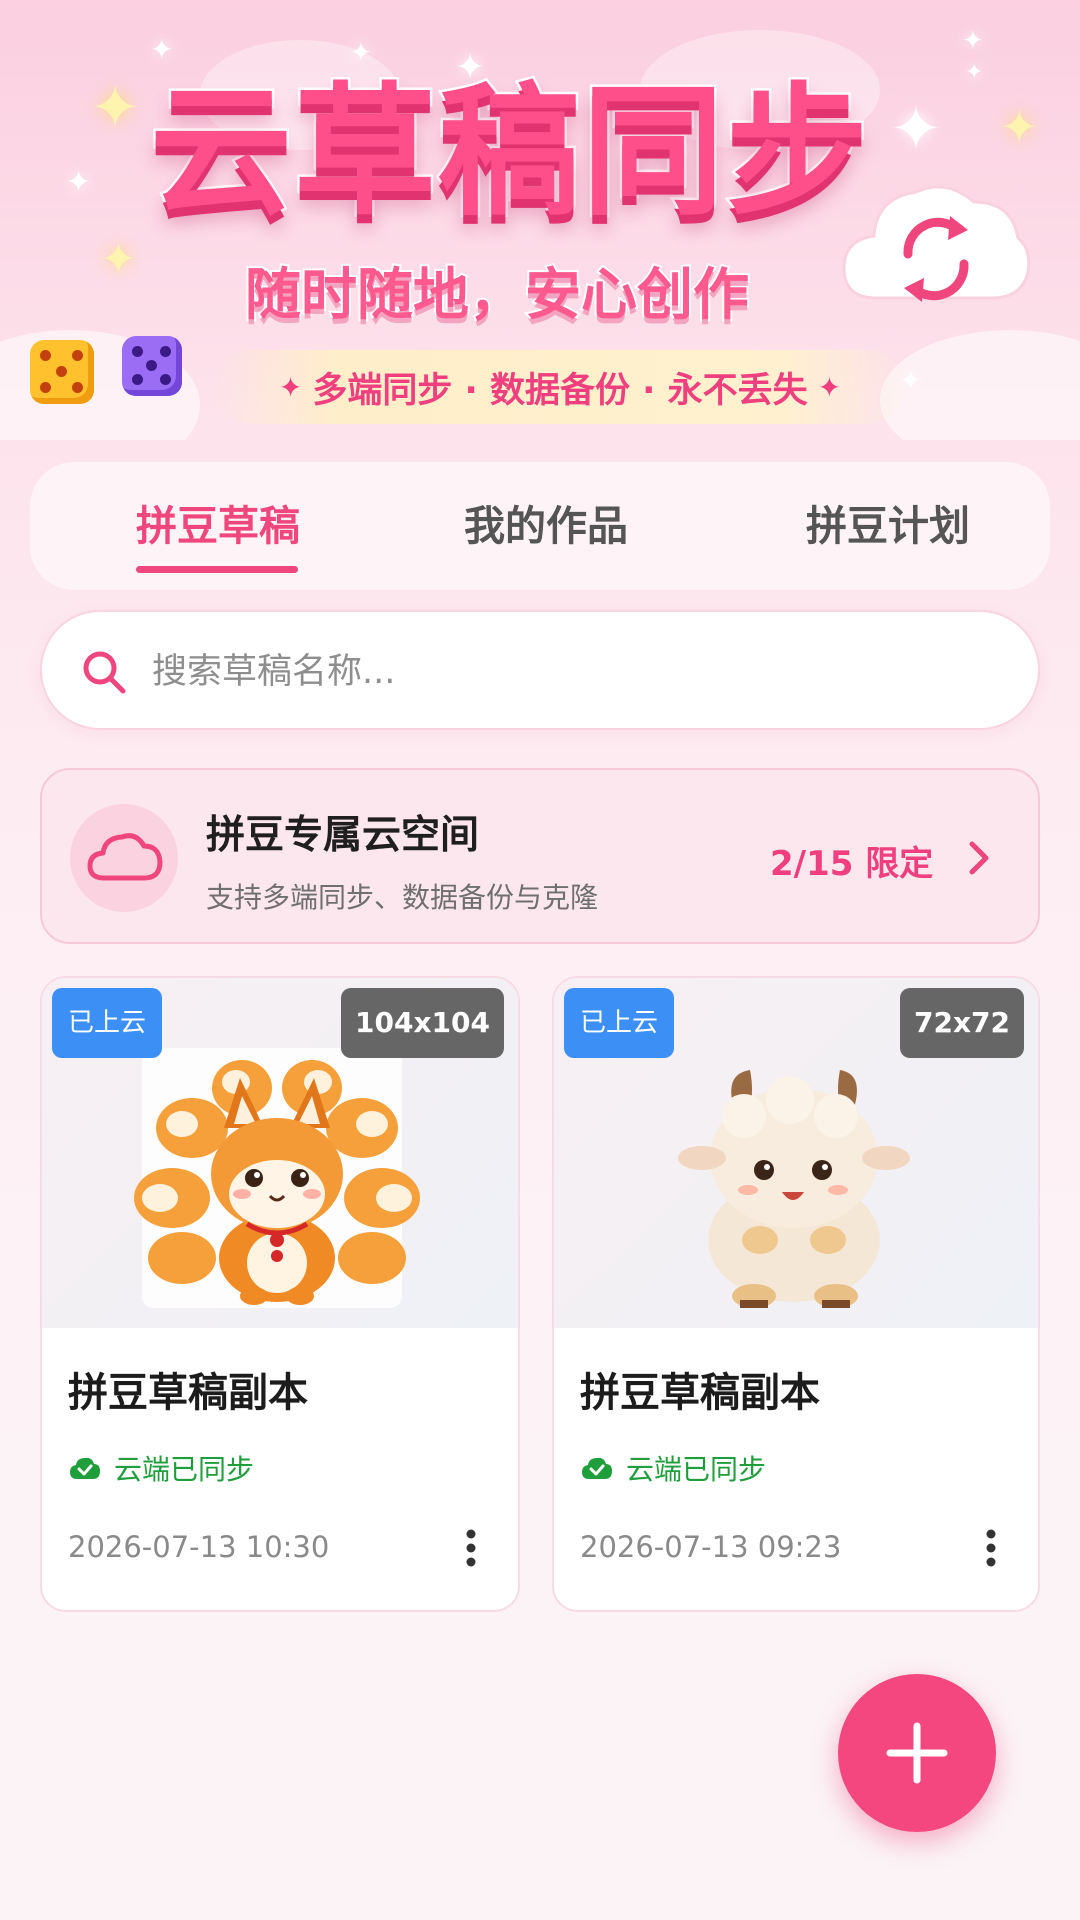 The height and width of the screenshot is (1920, 1080). Describe the element at coordinates (711, 1547) in the screenshot. I see `draft-date: 2026-07-13 09:23` at that location.